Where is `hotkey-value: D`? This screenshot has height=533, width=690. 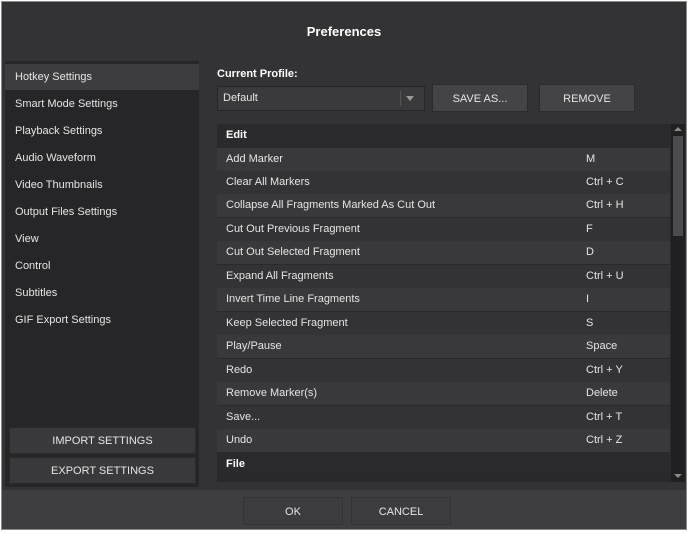 hotkey-value: D is located at coordinates (590, 252).